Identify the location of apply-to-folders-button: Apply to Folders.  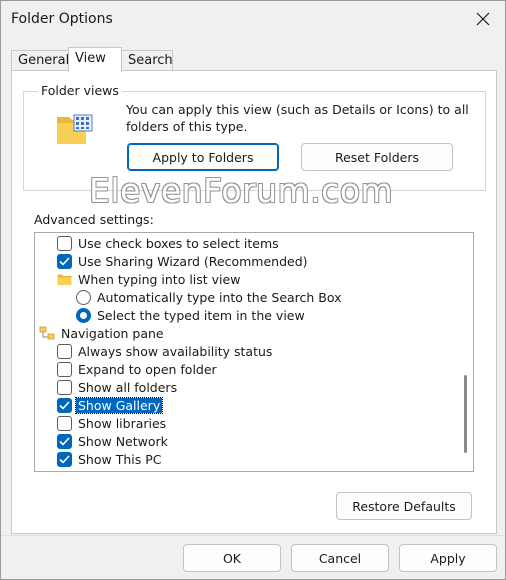
(203, 157).